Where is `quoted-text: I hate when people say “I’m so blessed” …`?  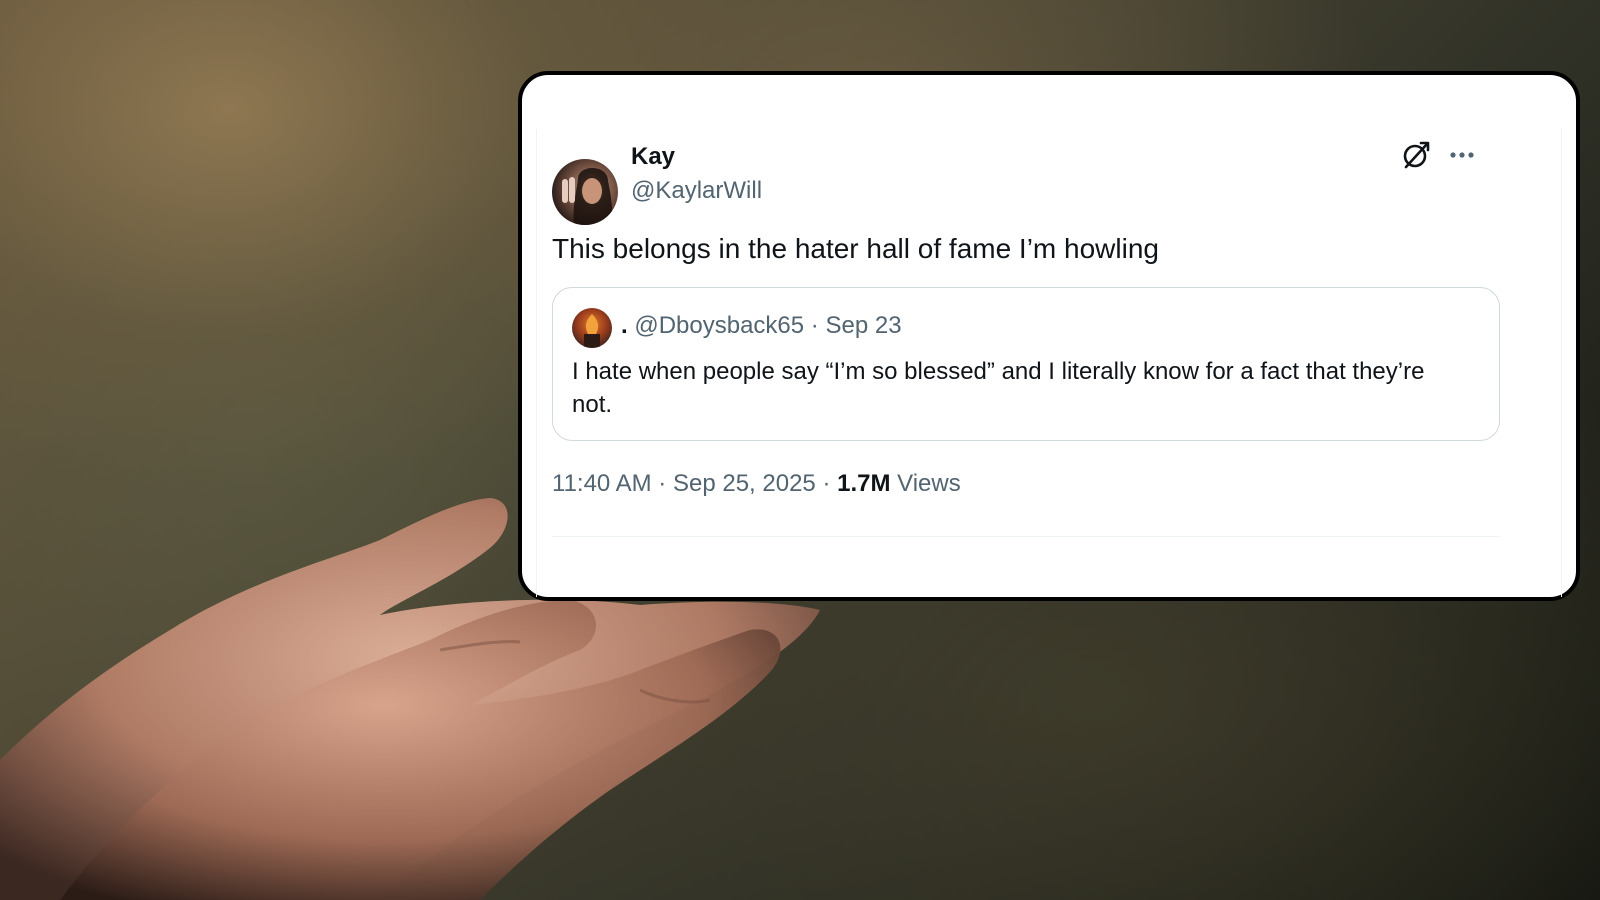 quoted-text: I hate when people say “I’m so blessed” … is located at coordinates (998, 388).